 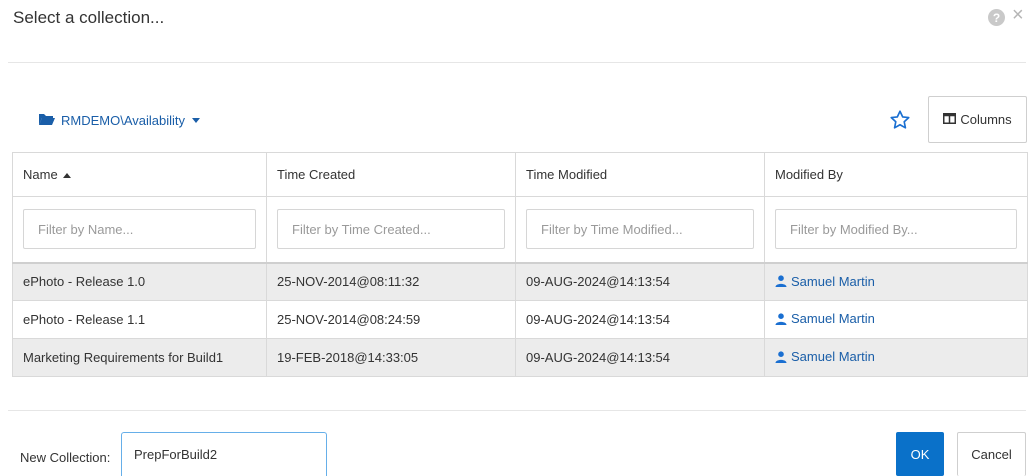 What do you see at coordinates (139, 281) in the screenshot?
I see `cell-name: ePhoto - Release 1.0` at bounding box center [139, 281].